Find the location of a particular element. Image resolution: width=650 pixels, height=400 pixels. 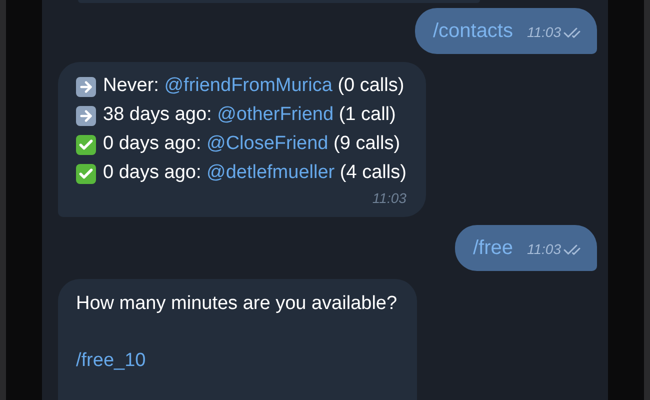

message-text: 0 days ago: @CloseFriend (9 calls) is located at coordinates (251, 144).